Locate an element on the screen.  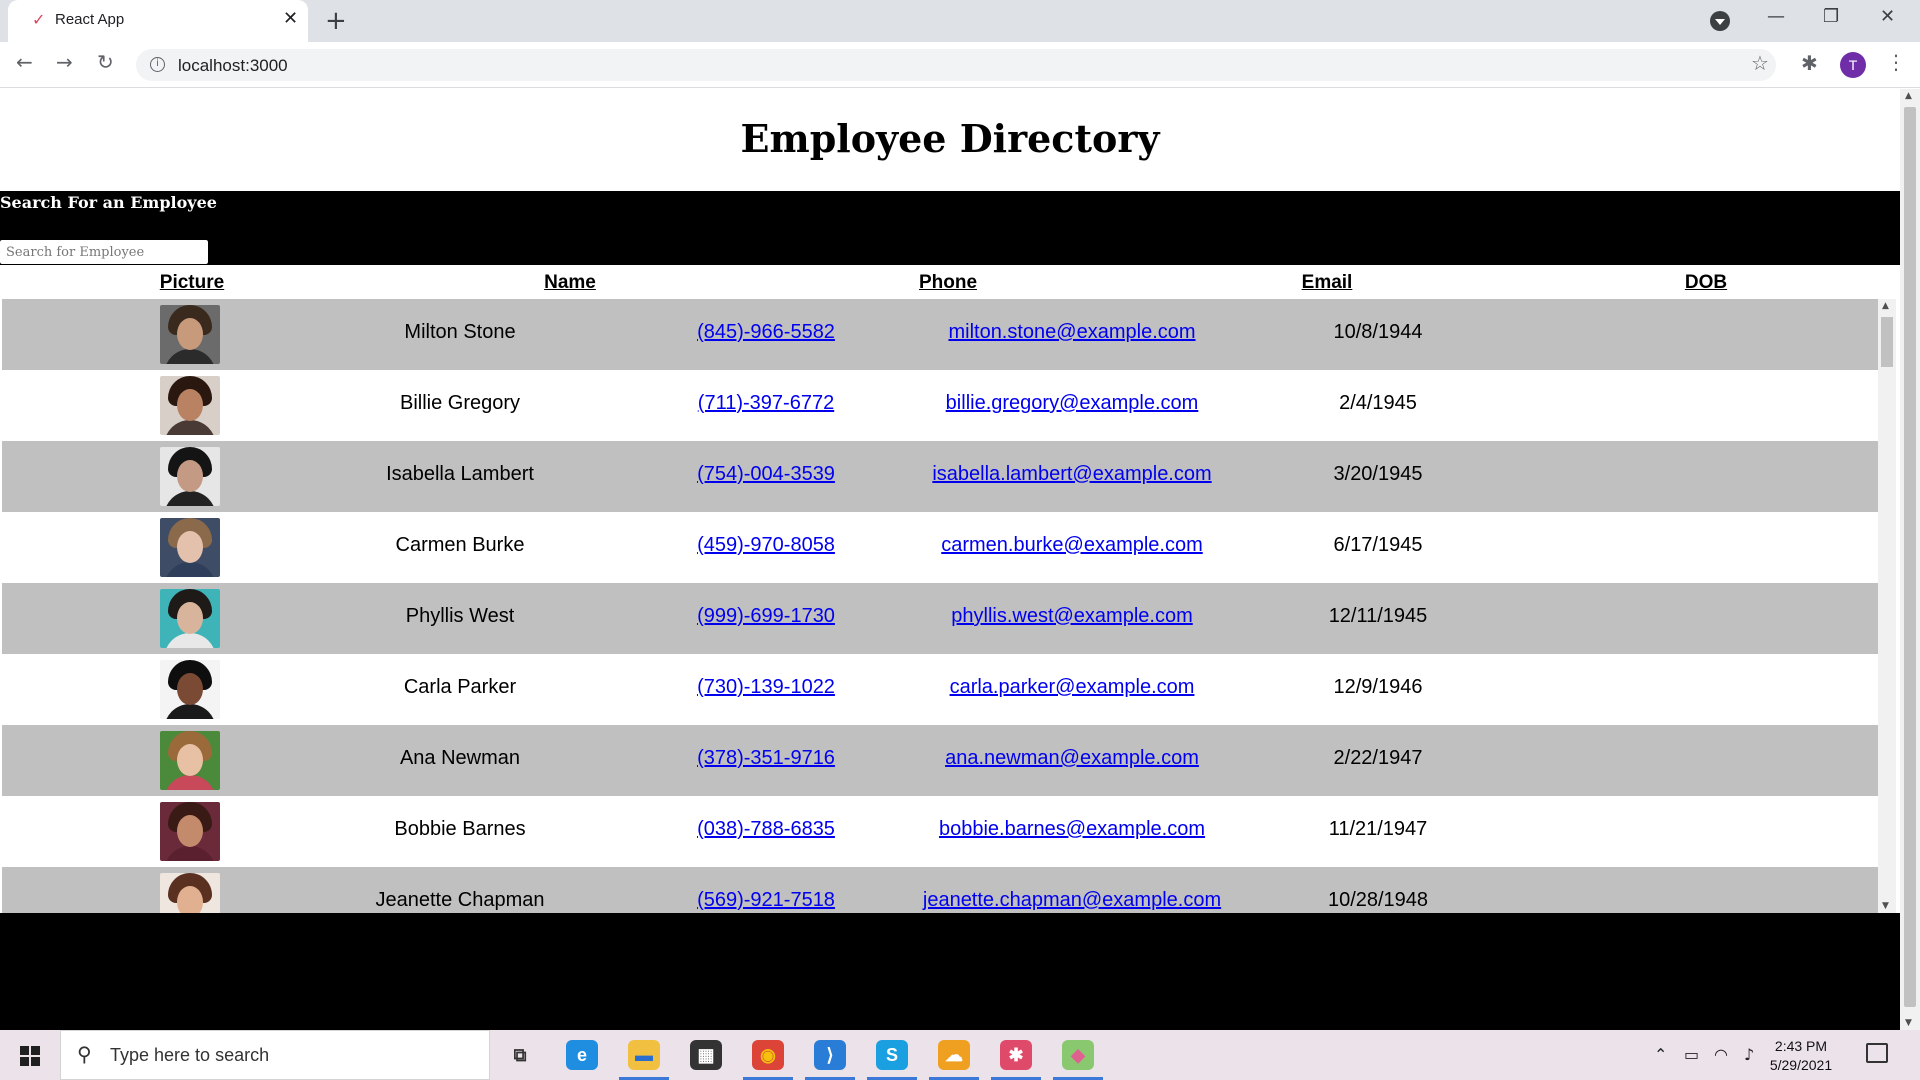
gitkraken-taskbar-icon: ◆ is located at coordinates (1078, 1055).